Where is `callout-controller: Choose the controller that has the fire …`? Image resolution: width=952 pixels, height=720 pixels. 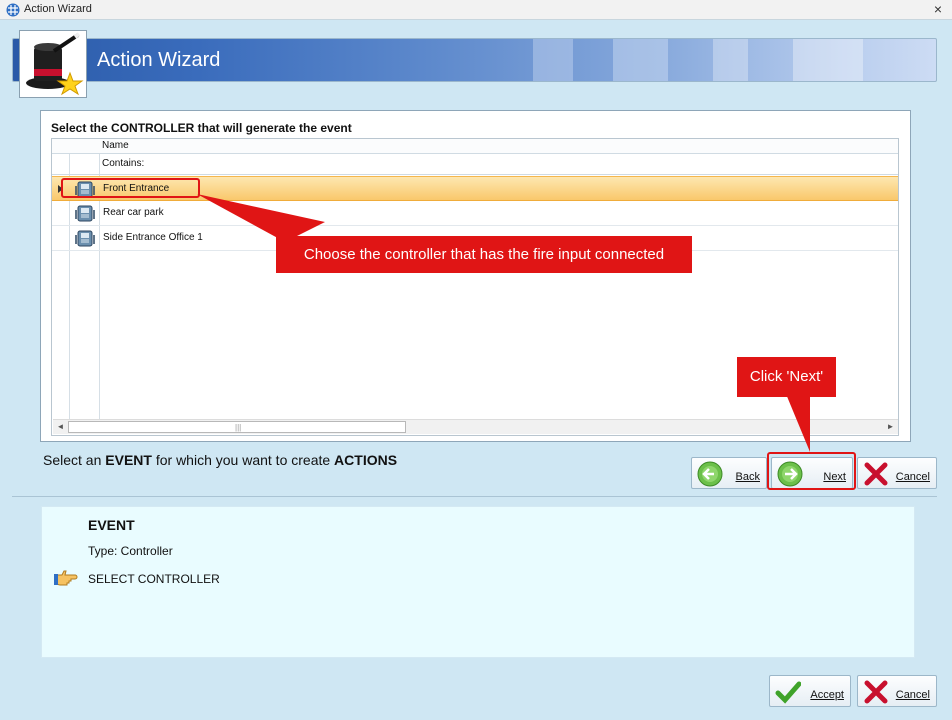
callout-controller: Choose the controller that has the fire … is located at coordinates (484, 254).